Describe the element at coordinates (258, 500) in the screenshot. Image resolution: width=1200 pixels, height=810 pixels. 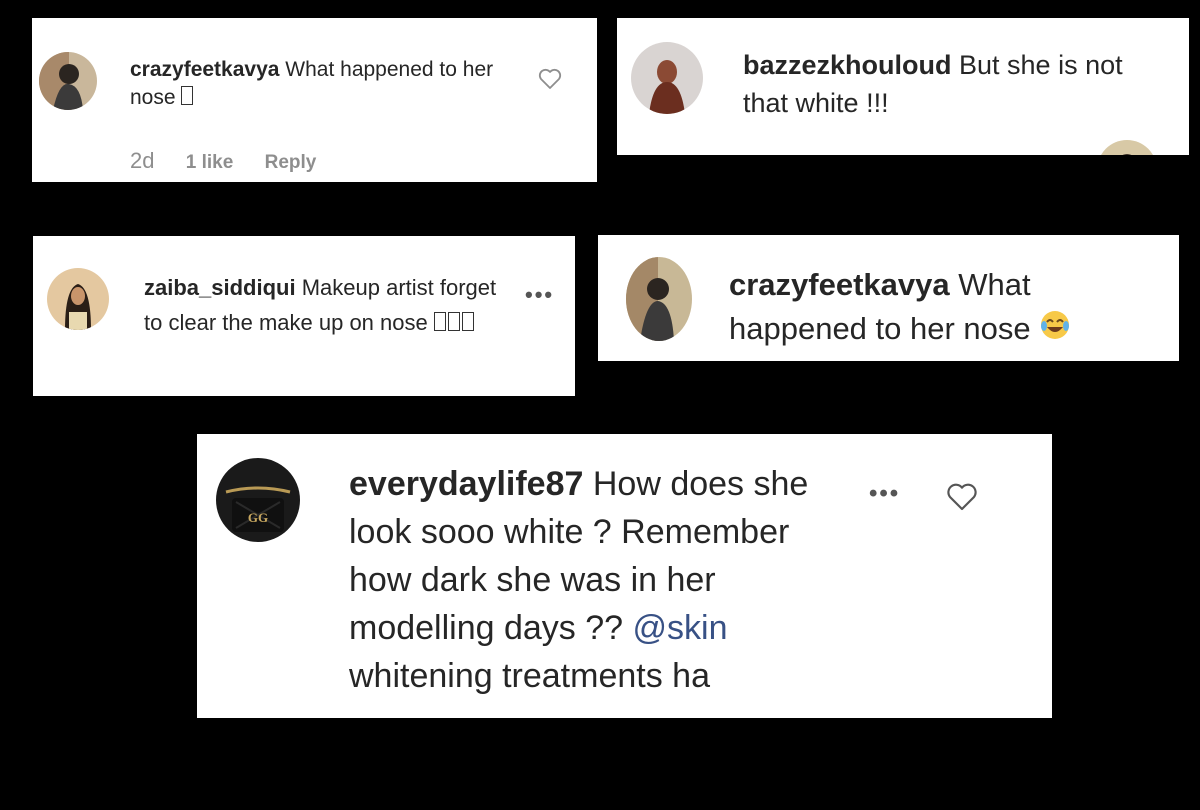
I see `avatar: GG` at that location.